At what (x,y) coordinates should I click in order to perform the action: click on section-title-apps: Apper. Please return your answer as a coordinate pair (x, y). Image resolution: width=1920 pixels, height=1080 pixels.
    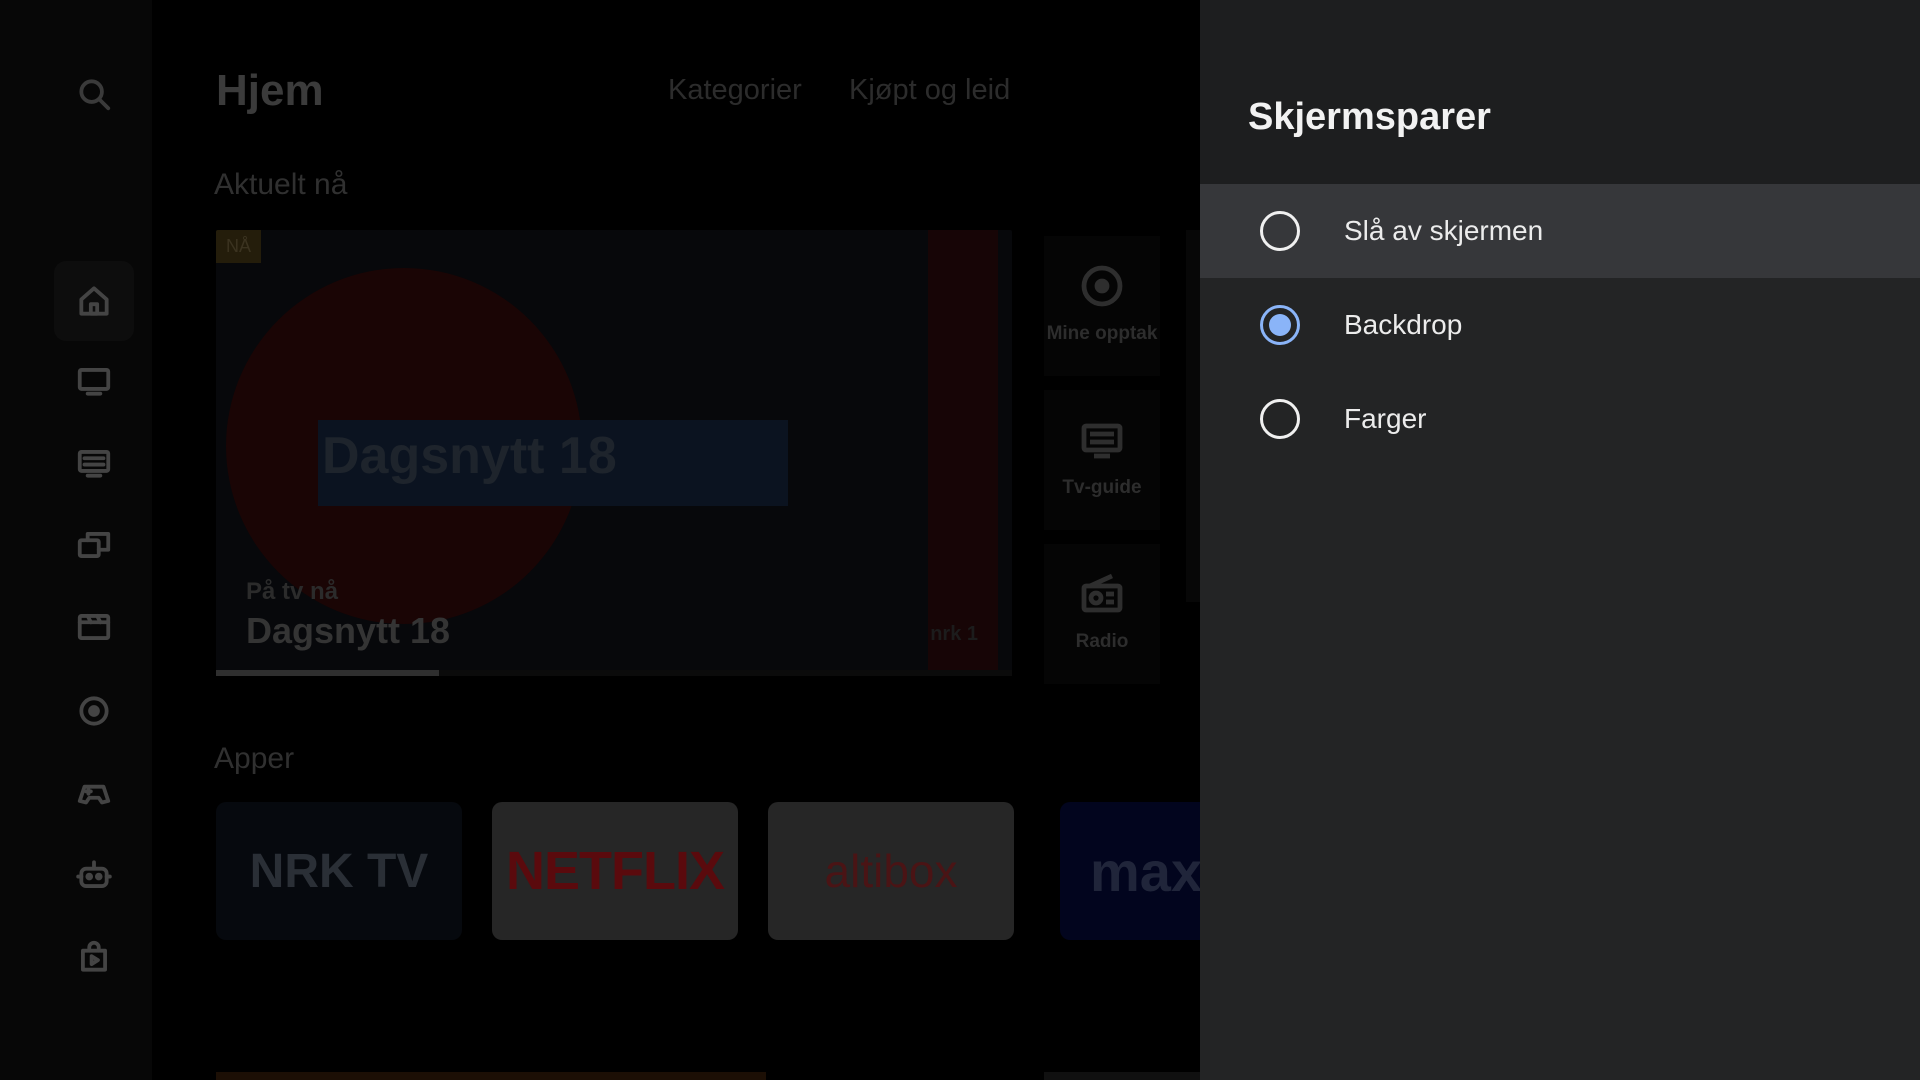
    Looking at the image, I should click on (254, 758).